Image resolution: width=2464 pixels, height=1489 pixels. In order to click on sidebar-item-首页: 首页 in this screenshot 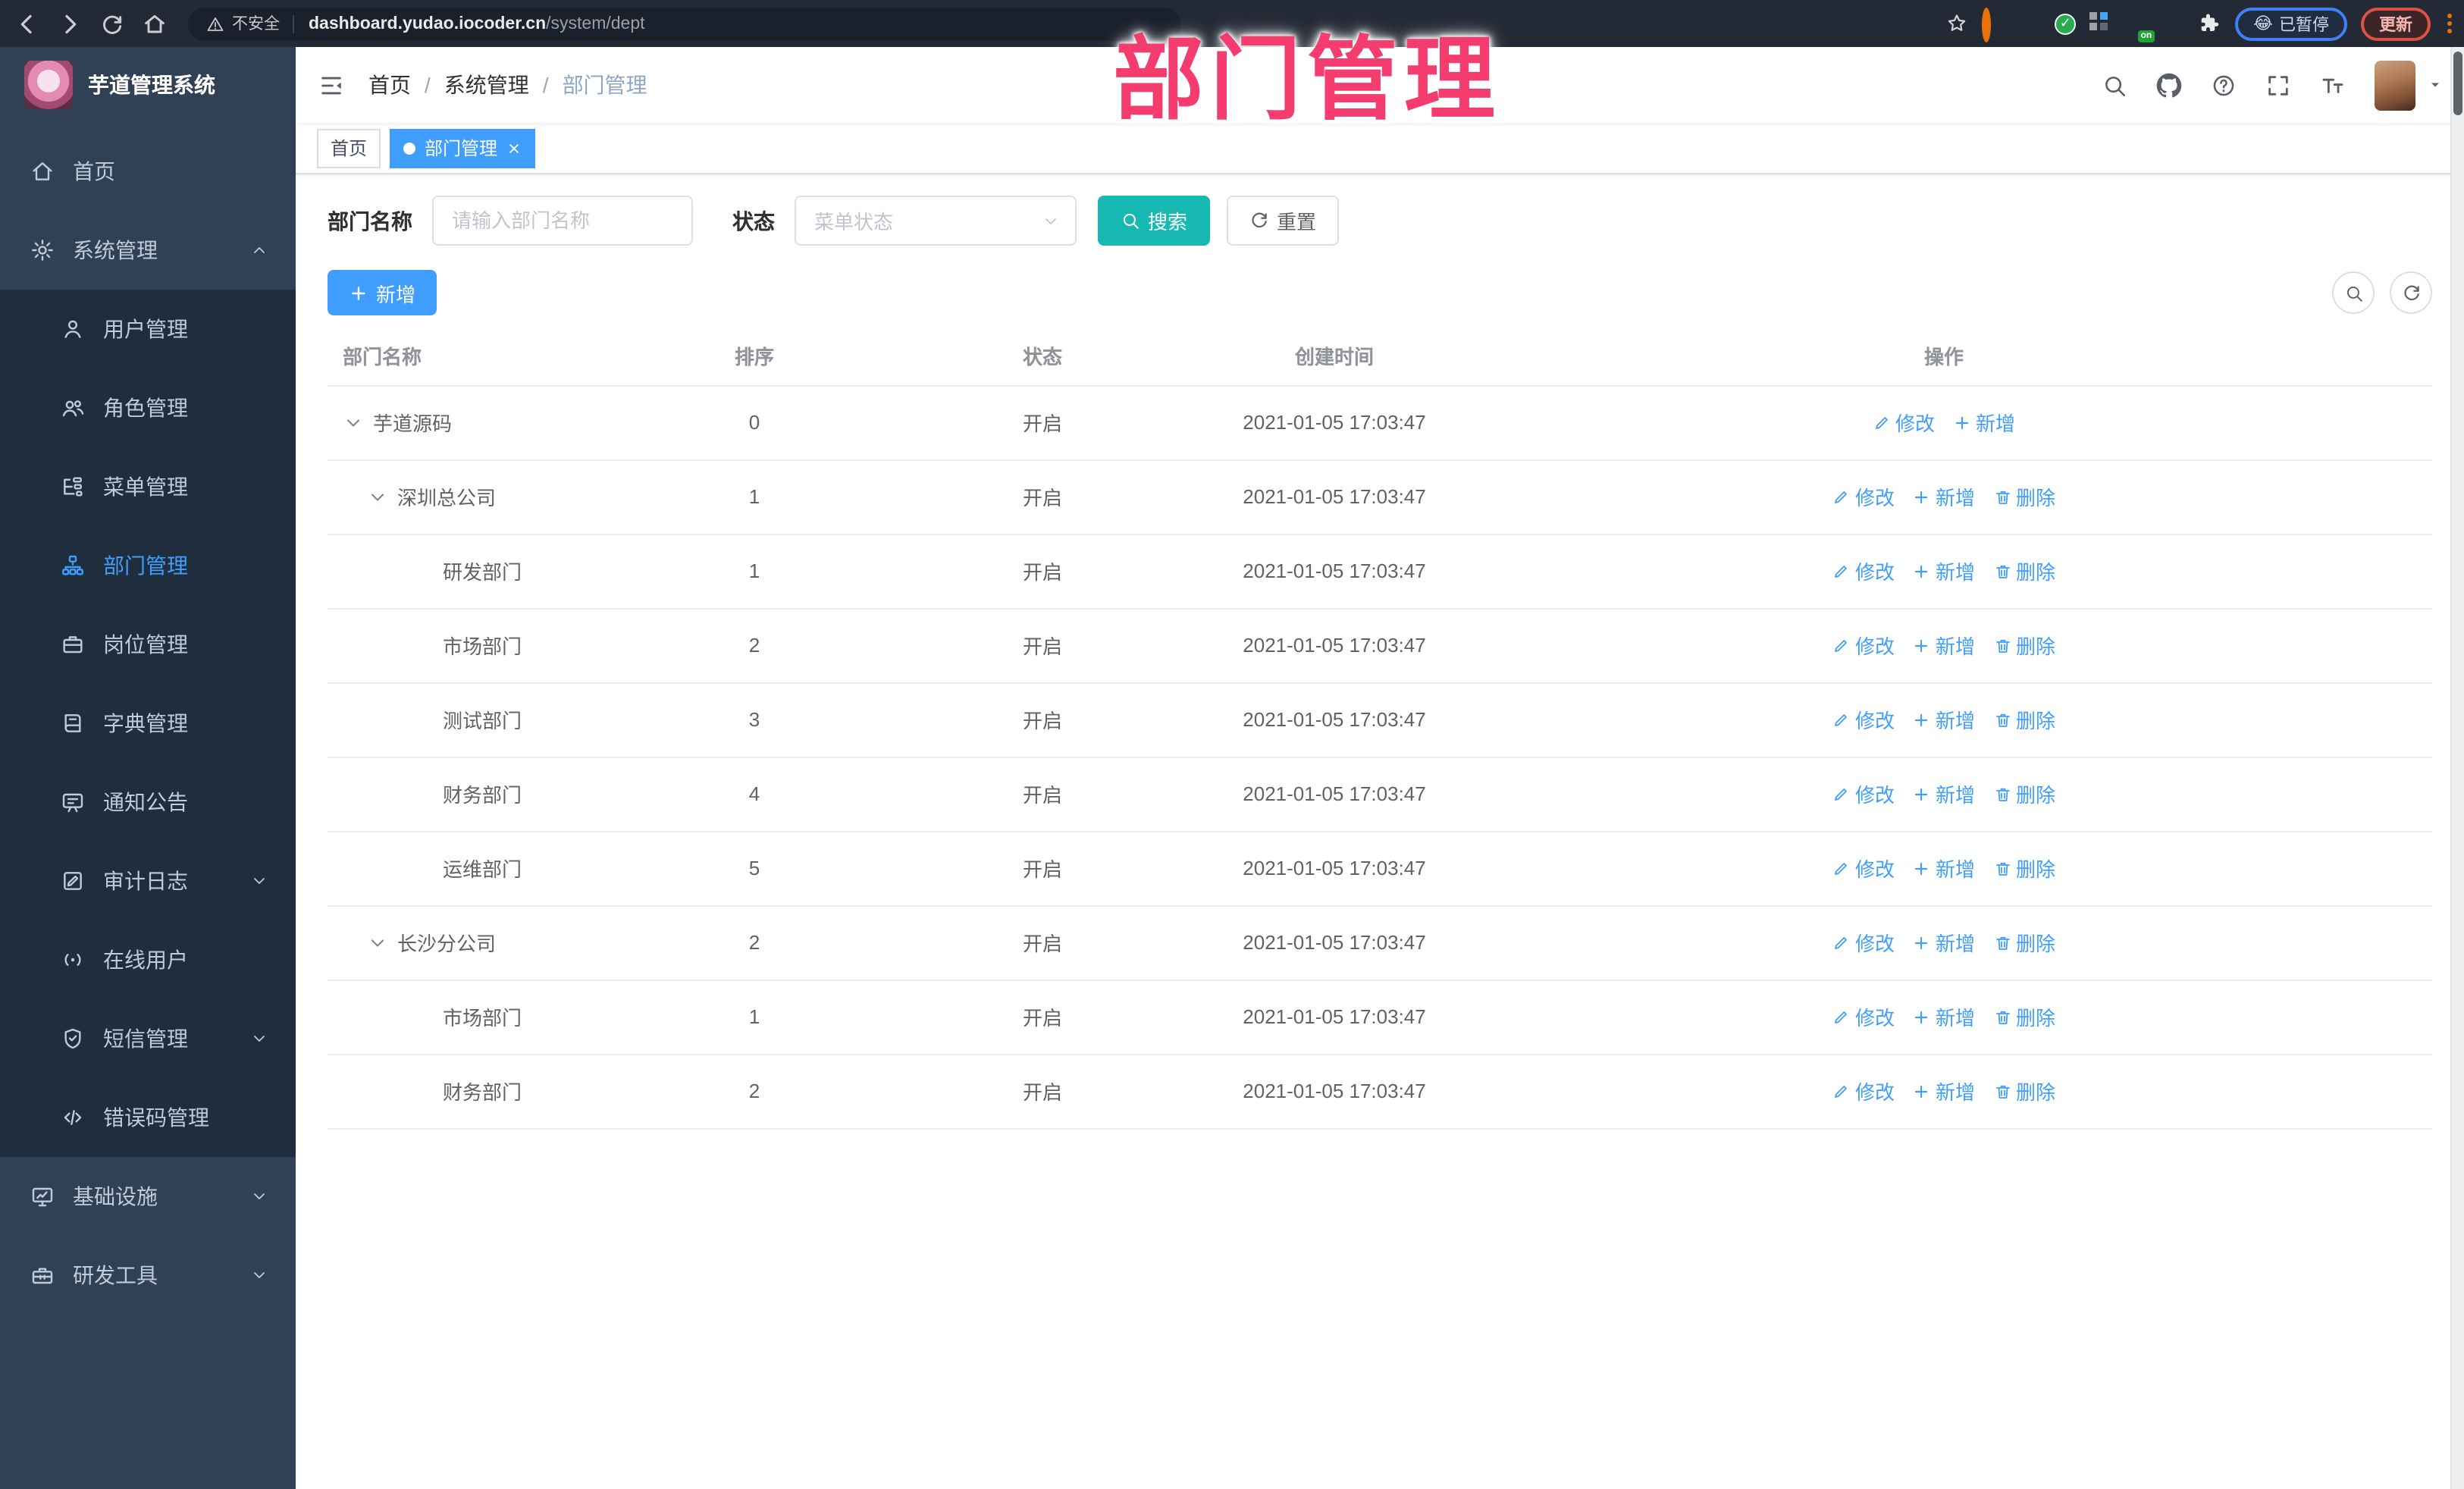, I will do `click(148, 171)`.